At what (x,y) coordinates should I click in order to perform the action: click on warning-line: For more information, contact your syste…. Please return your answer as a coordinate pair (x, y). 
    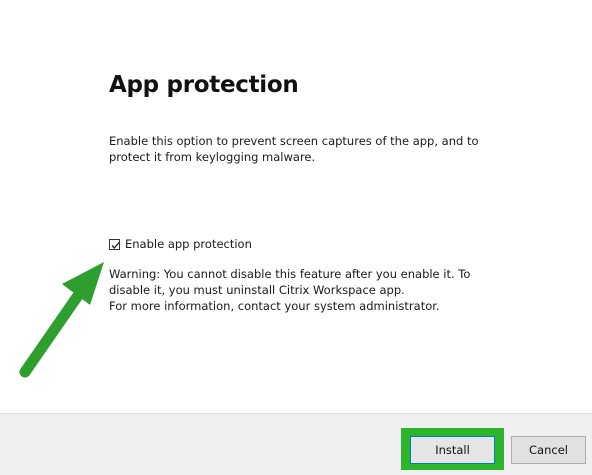
    Looking at the image, I should click on (274, 306).